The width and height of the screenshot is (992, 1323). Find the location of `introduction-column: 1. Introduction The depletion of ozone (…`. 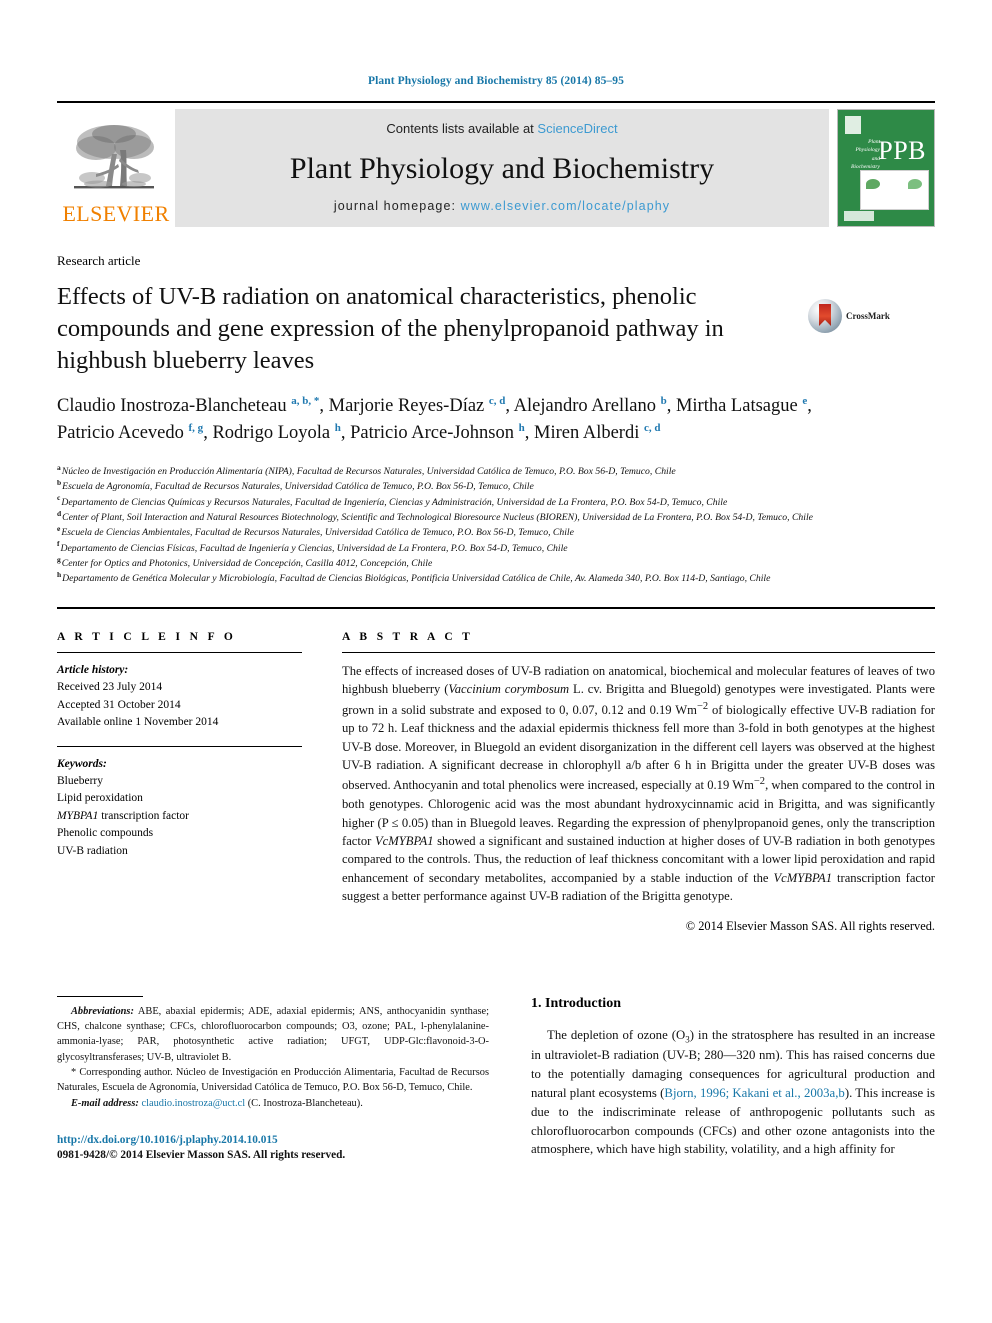

introduction-column: 1. Introduction The depletion of ozone (… is located at coordinates (733, 1121).